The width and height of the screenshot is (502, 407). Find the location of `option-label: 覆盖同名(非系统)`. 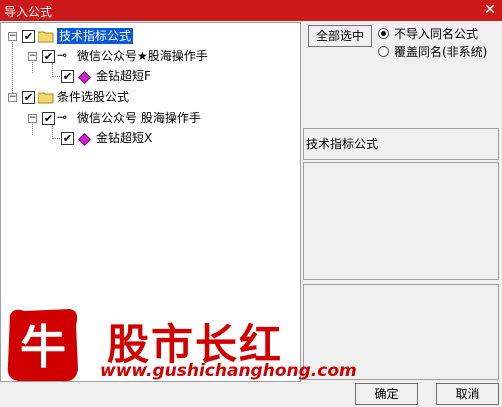

option-label: 覆盖同名(非系统) is located at coordinates (441, 52).